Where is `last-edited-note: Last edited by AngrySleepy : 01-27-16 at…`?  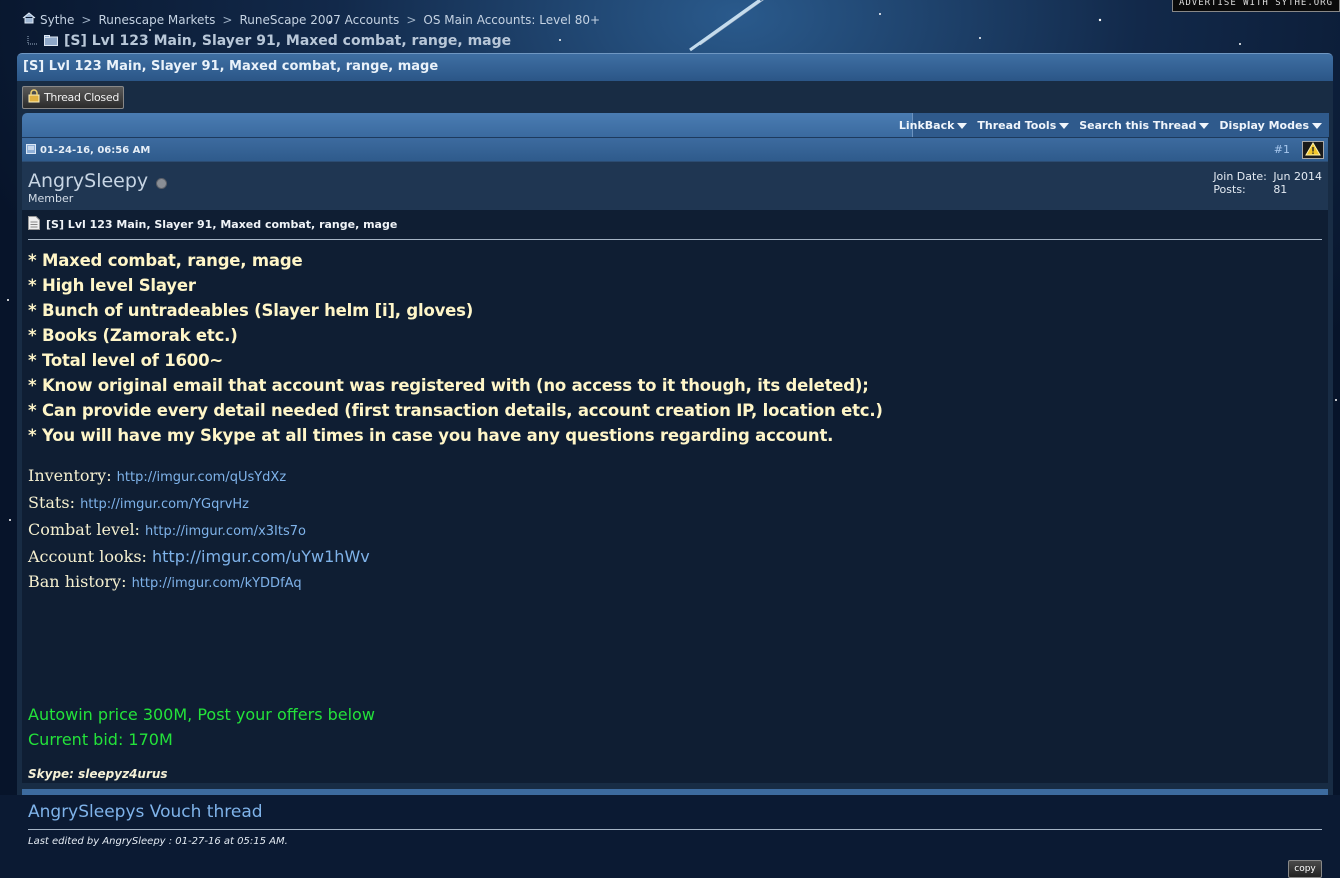 last-edited-note: Last edited by AngrySleepy : 01-27-16 at… is located at coordinates (158, 841).